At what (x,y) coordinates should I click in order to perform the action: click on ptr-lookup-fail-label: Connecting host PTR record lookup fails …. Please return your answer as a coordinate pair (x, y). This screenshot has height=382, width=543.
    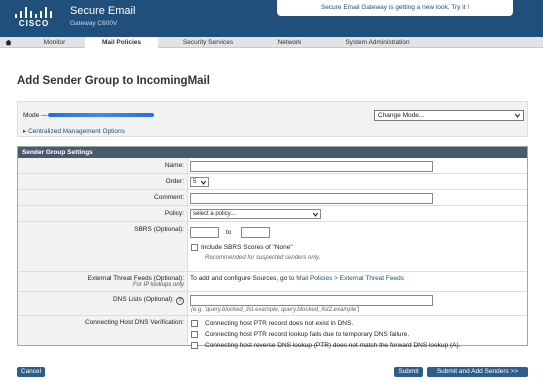
    Looking at the image, I should click on (307, 334).